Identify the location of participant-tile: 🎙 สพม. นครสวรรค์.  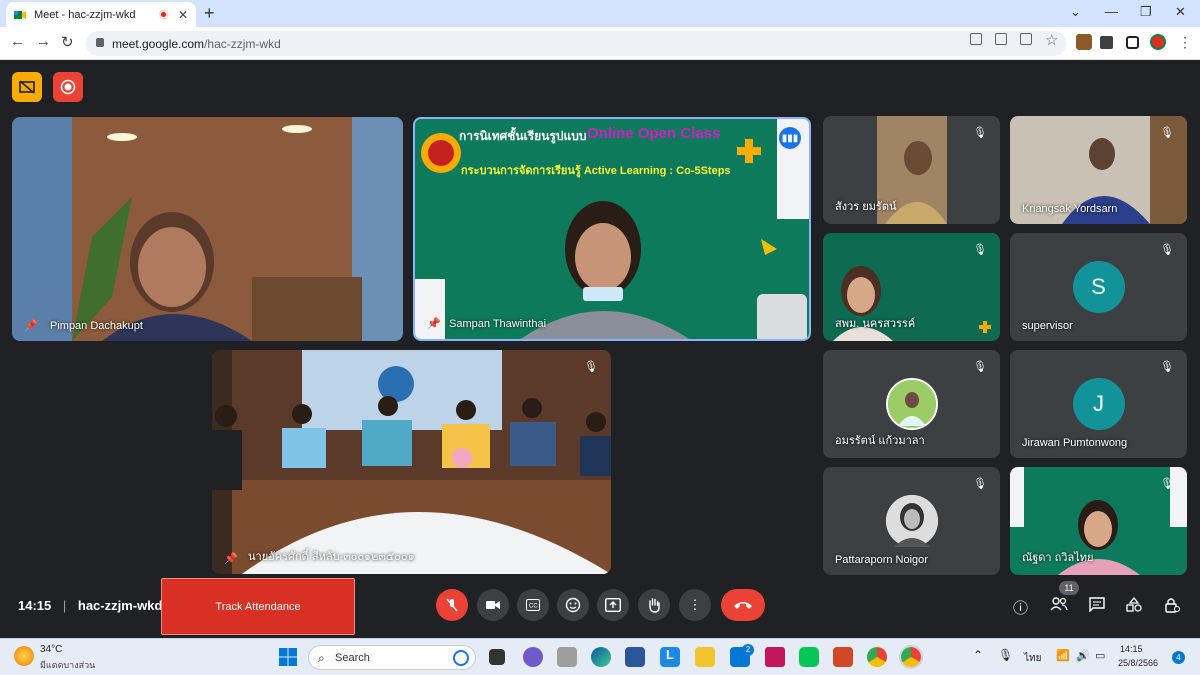
(911, 287).